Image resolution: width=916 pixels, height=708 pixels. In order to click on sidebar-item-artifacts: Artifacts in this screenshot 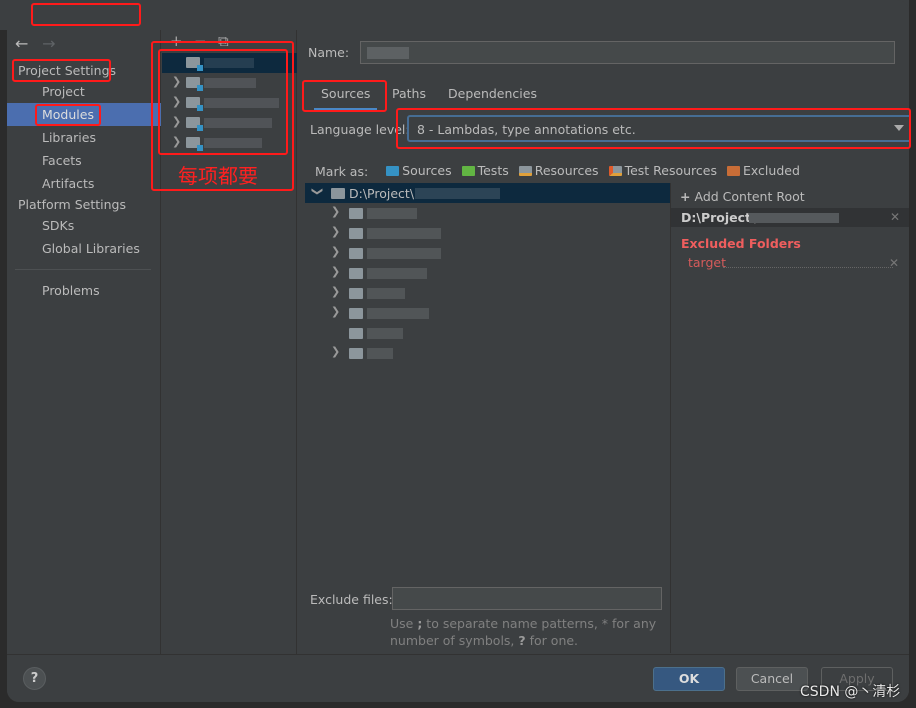, I will do `click(84, 183)`.